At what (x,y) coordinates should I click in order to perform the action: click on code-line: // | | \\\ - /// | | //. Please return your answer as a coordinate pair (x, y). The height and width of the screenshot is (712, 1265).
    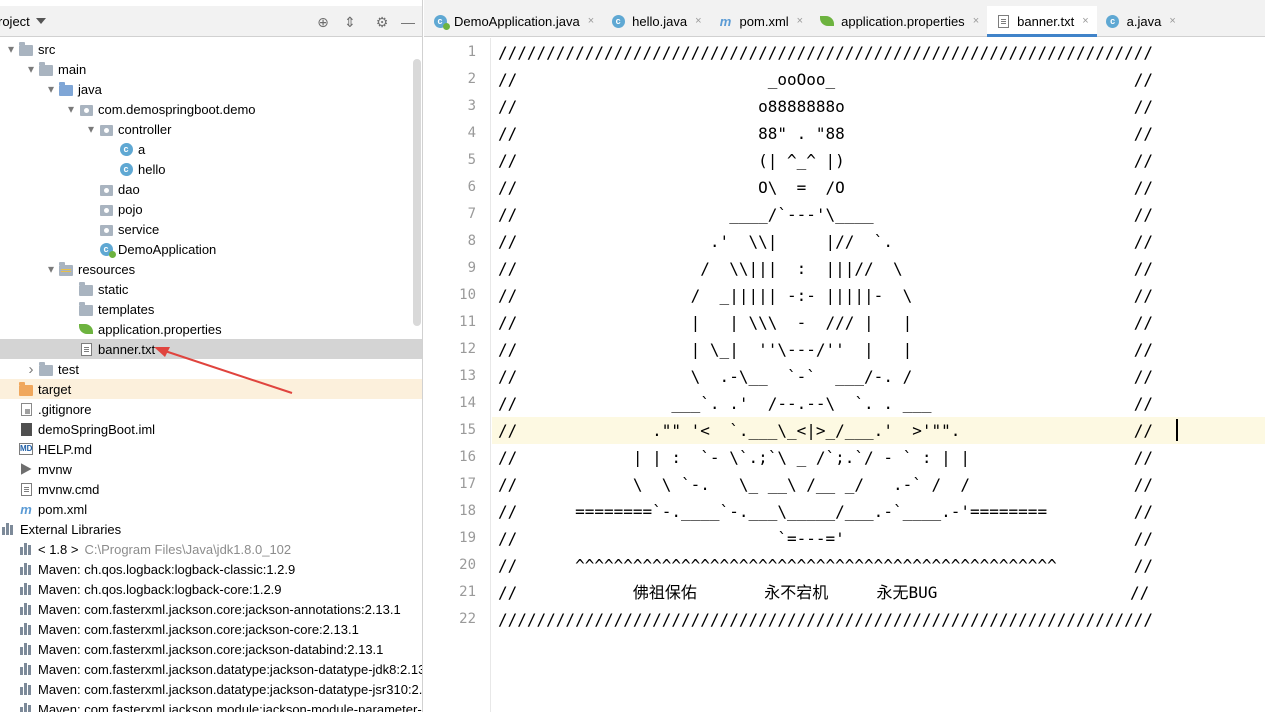
    Looking at the image, I should click on (878, 322).